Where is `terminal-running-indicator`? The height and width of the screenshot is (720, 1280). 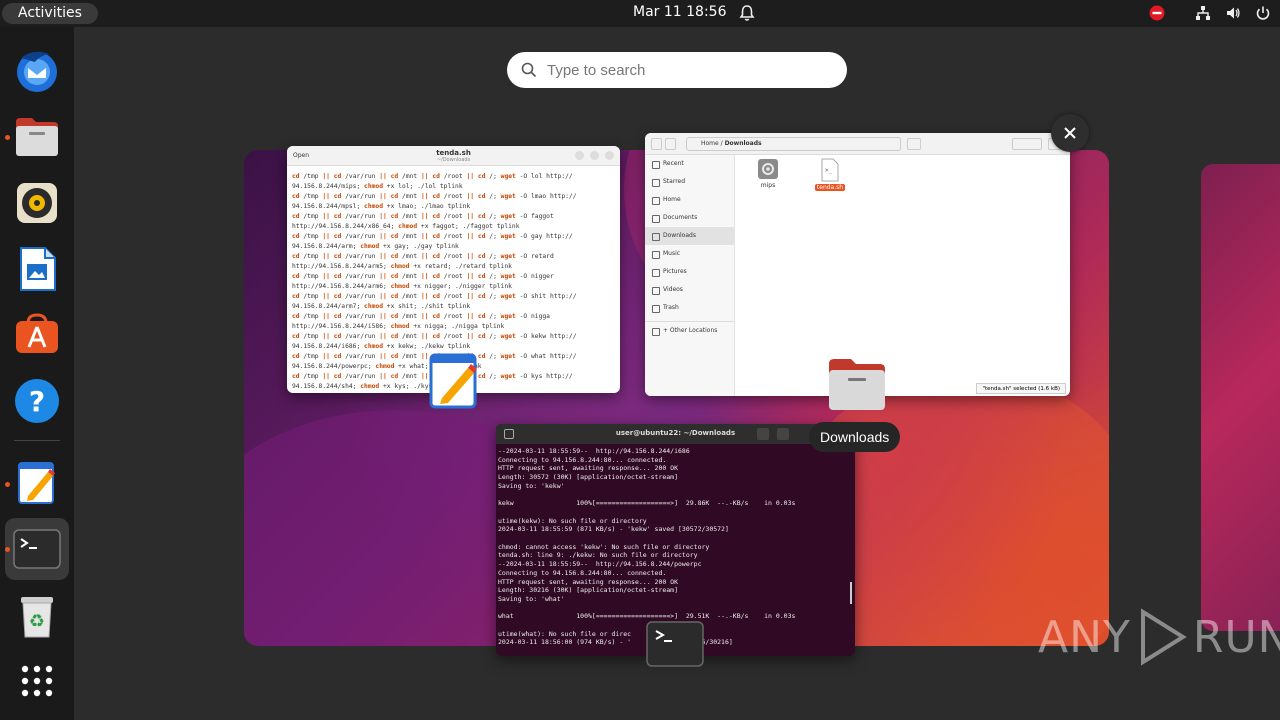 terminal-running-indicator is located at coordinates (7, 549).